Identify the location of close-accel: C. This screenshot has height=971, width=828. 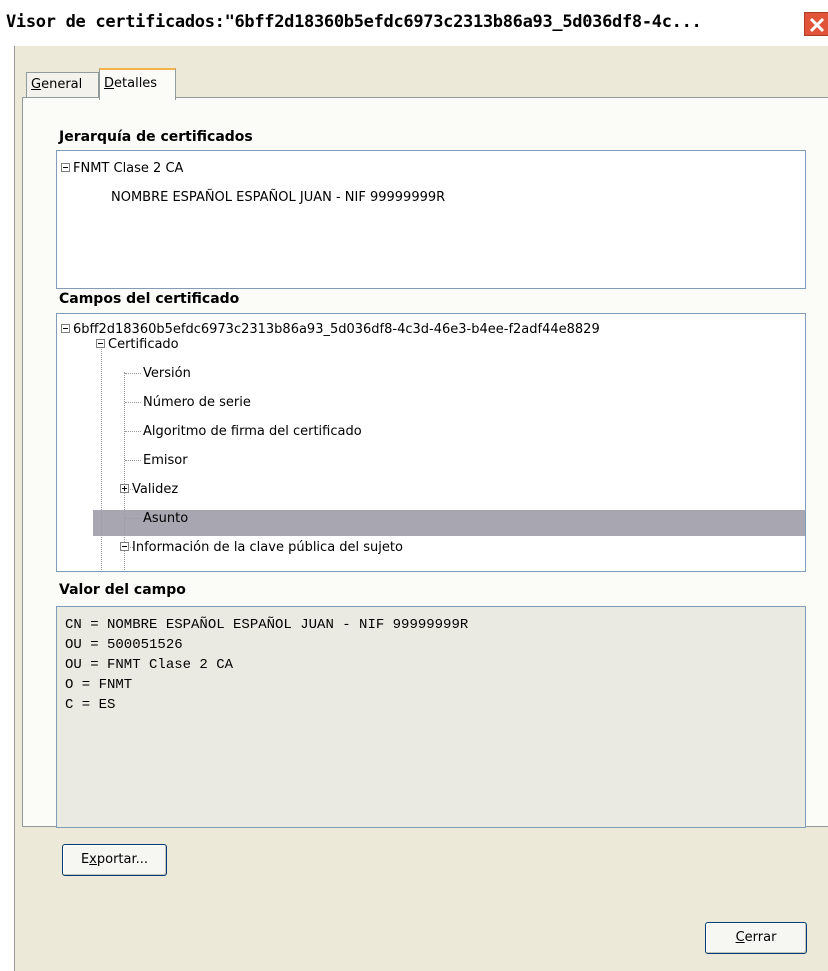
(740, 937).